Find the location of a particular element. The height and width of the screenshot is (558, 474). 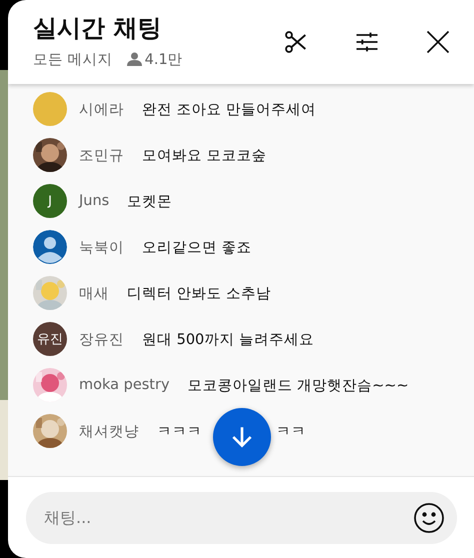

author-name: moka pestry is located at coordinates (124, 385).